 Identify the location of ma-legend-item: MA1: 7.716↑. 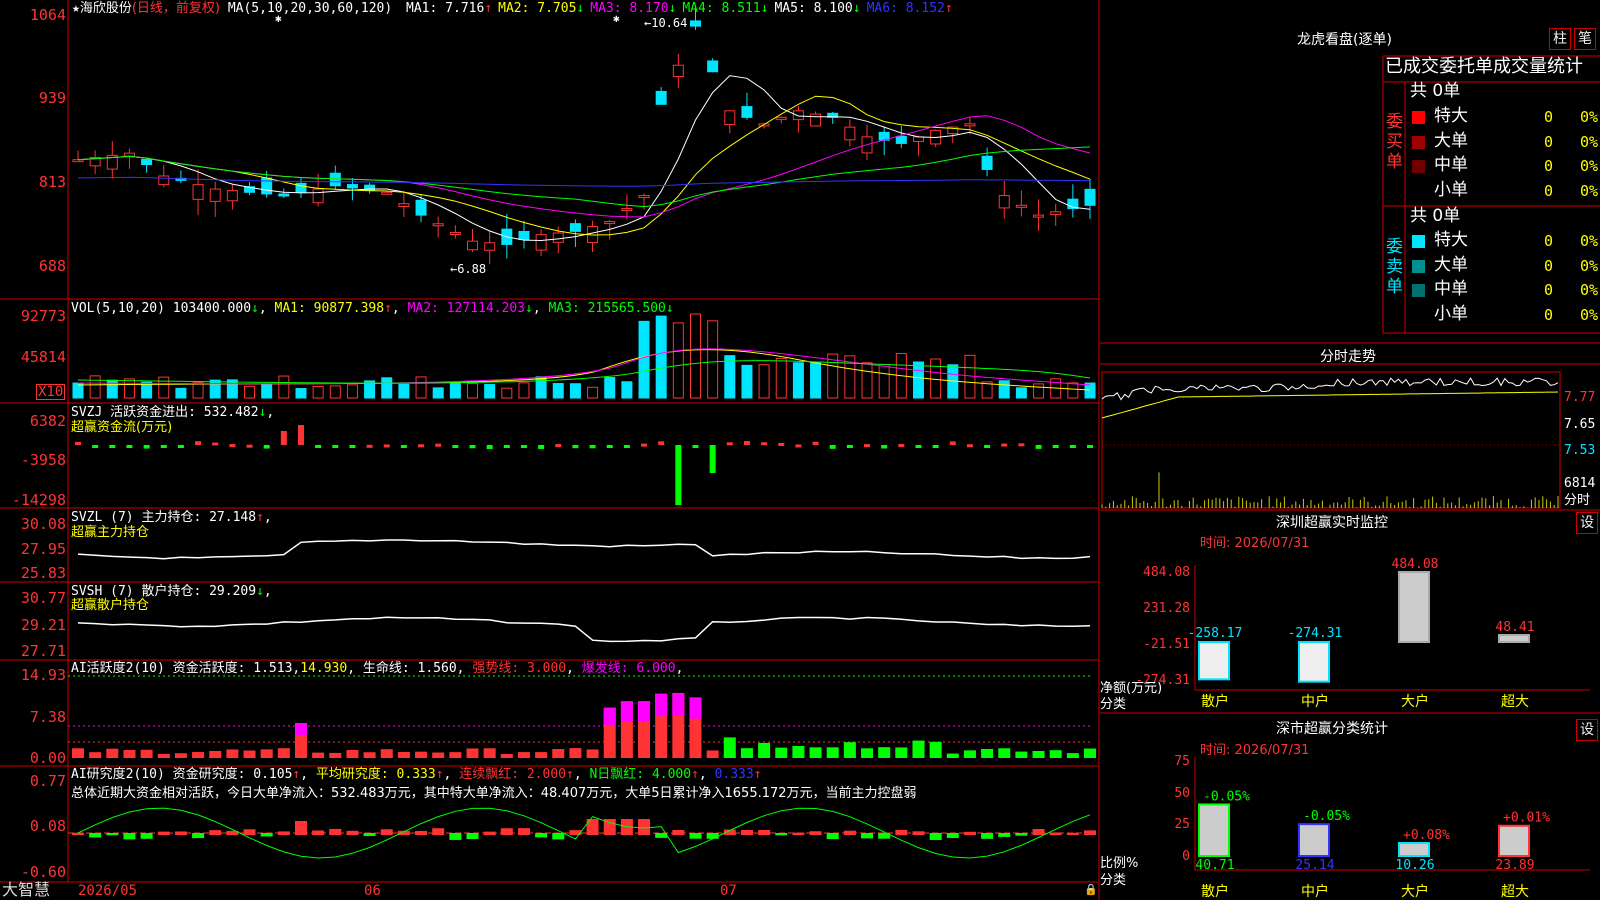
(449, 8).